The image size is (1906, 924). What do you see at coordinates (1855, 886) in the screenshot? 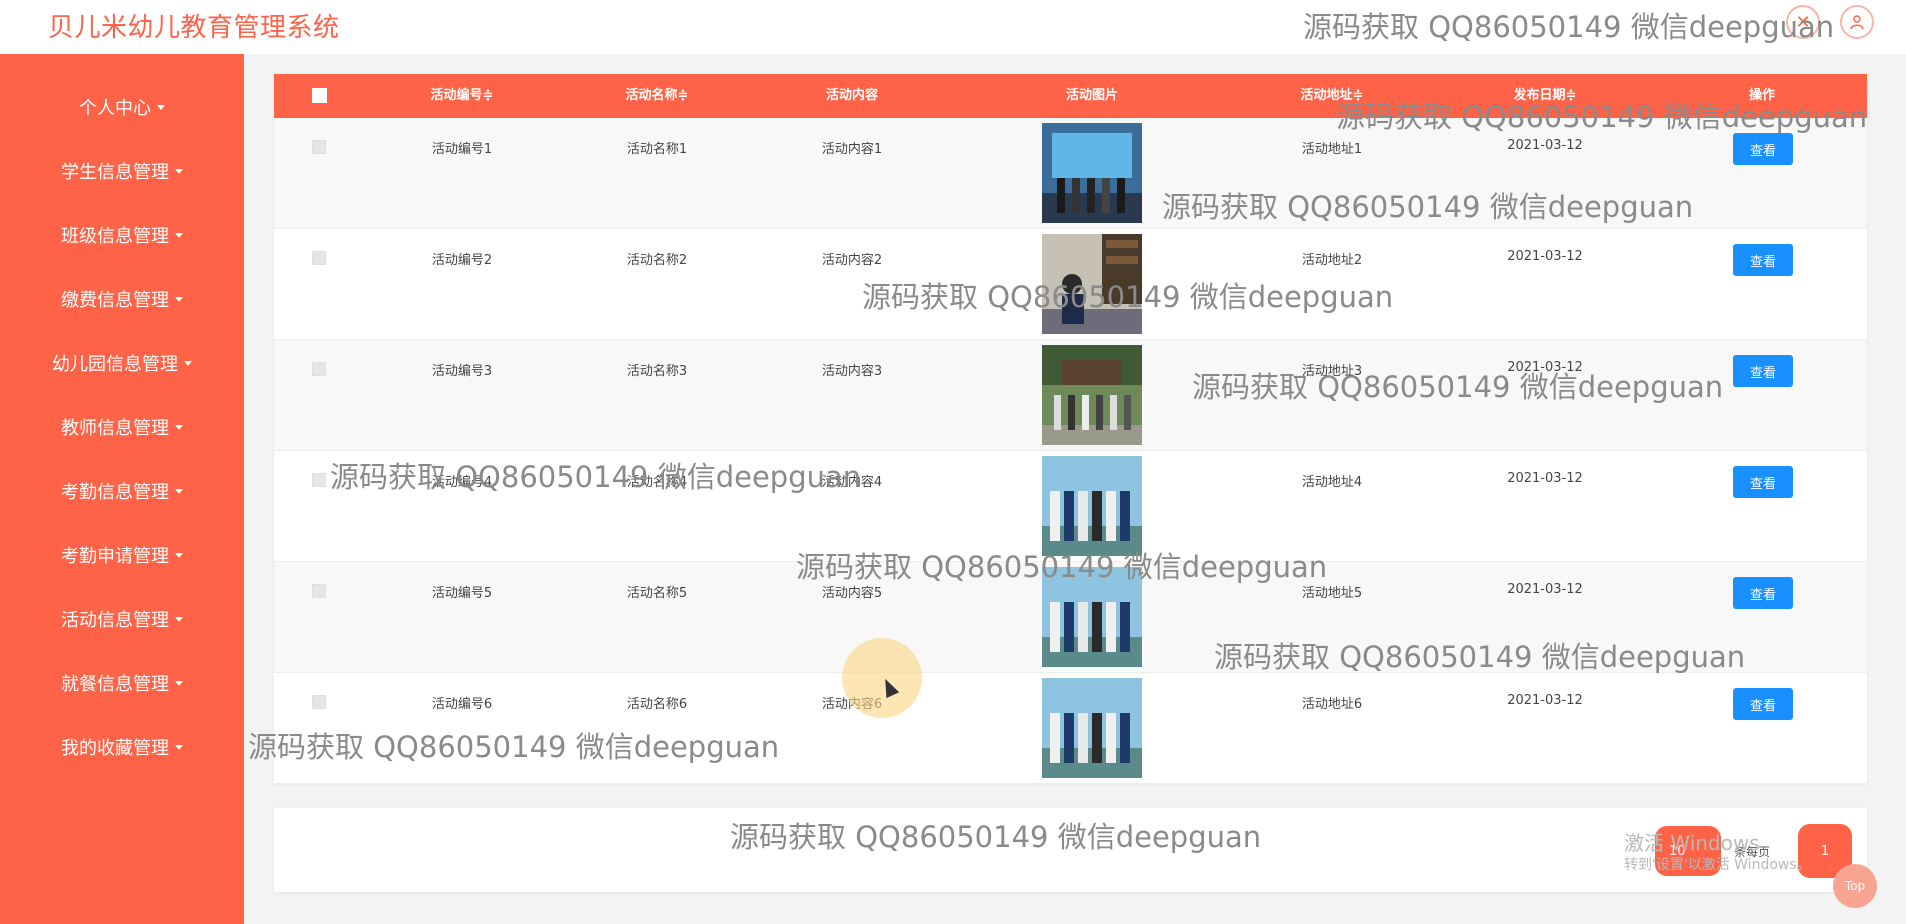
I see `back-to-top-button: Top` at bounding box center [1855, 886].